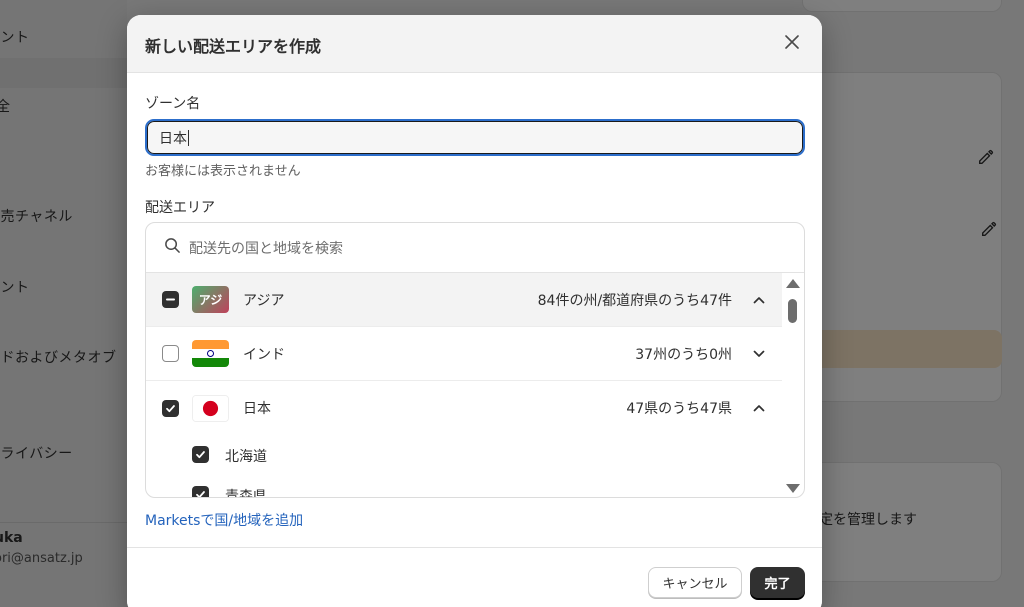 The height and width of the screenshot is (607, 1024). I want to click on zone-name-label: ゾーン名, so click(173, 104).